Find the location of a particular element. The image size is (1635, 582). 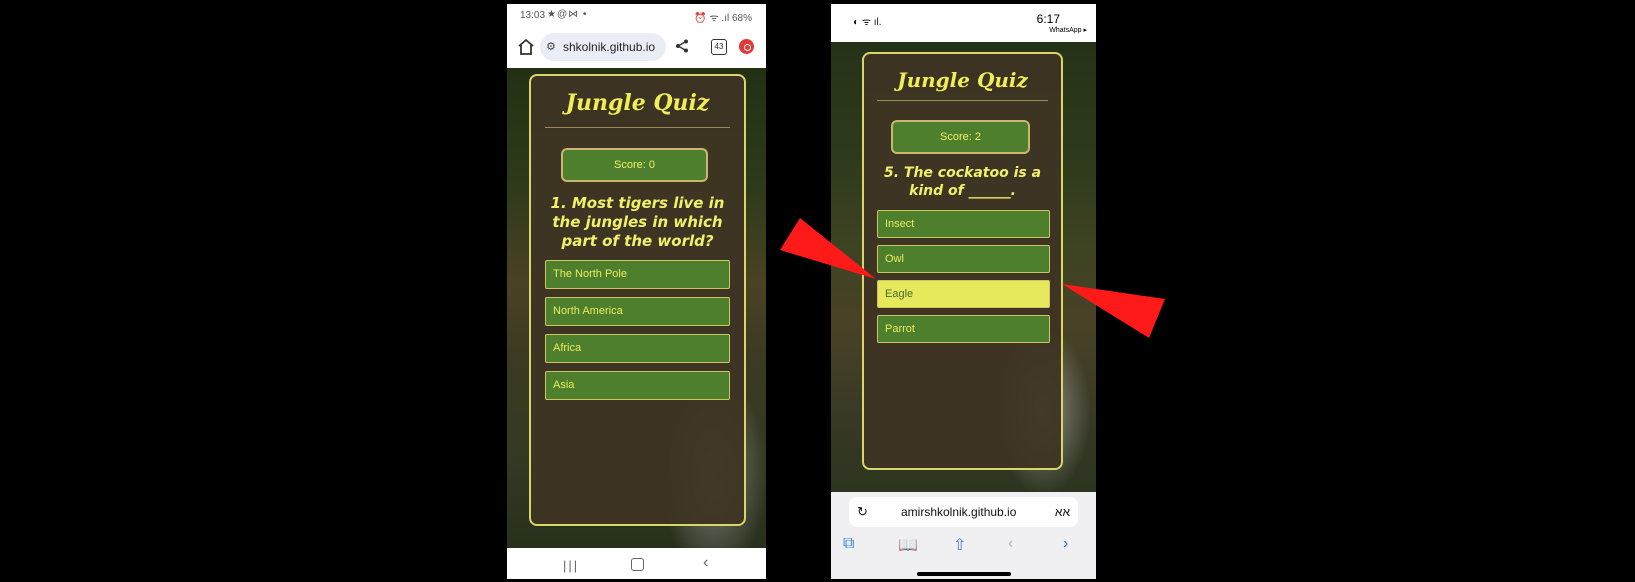

answer-button: North America is located at coordinates (637, 311).